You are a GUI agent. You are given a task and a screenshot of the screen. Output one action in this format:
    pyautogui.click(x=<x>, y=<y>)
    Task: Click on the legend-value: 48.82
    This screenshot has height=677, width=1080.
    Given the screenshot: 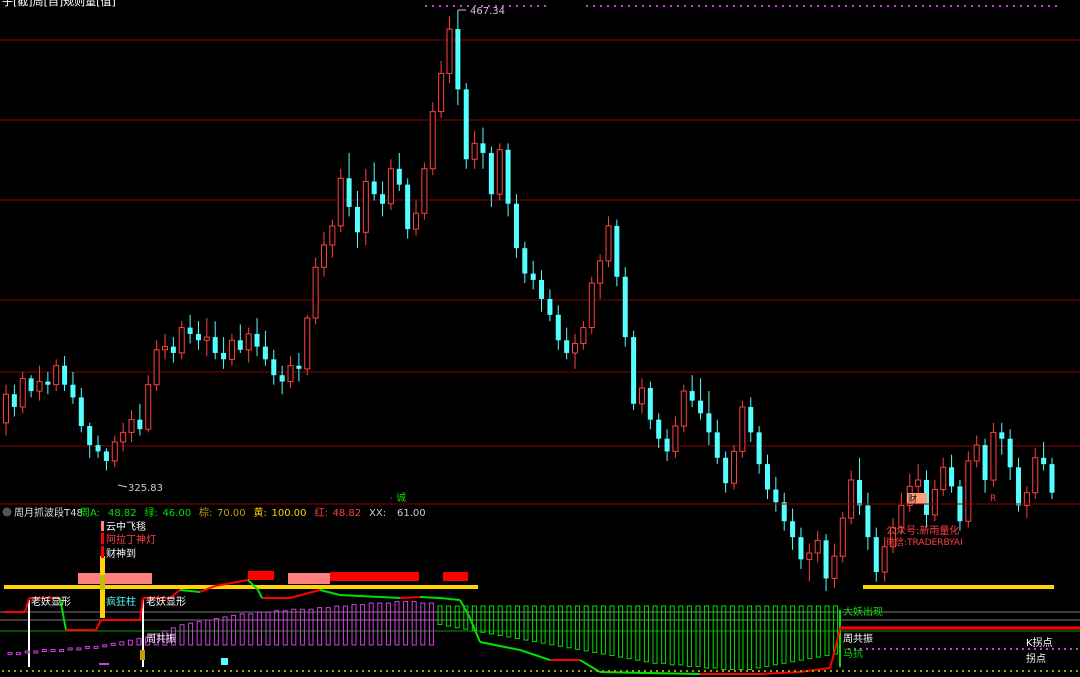 What is the action you would take?
    pyautogui.click(x=122, y=513)
    